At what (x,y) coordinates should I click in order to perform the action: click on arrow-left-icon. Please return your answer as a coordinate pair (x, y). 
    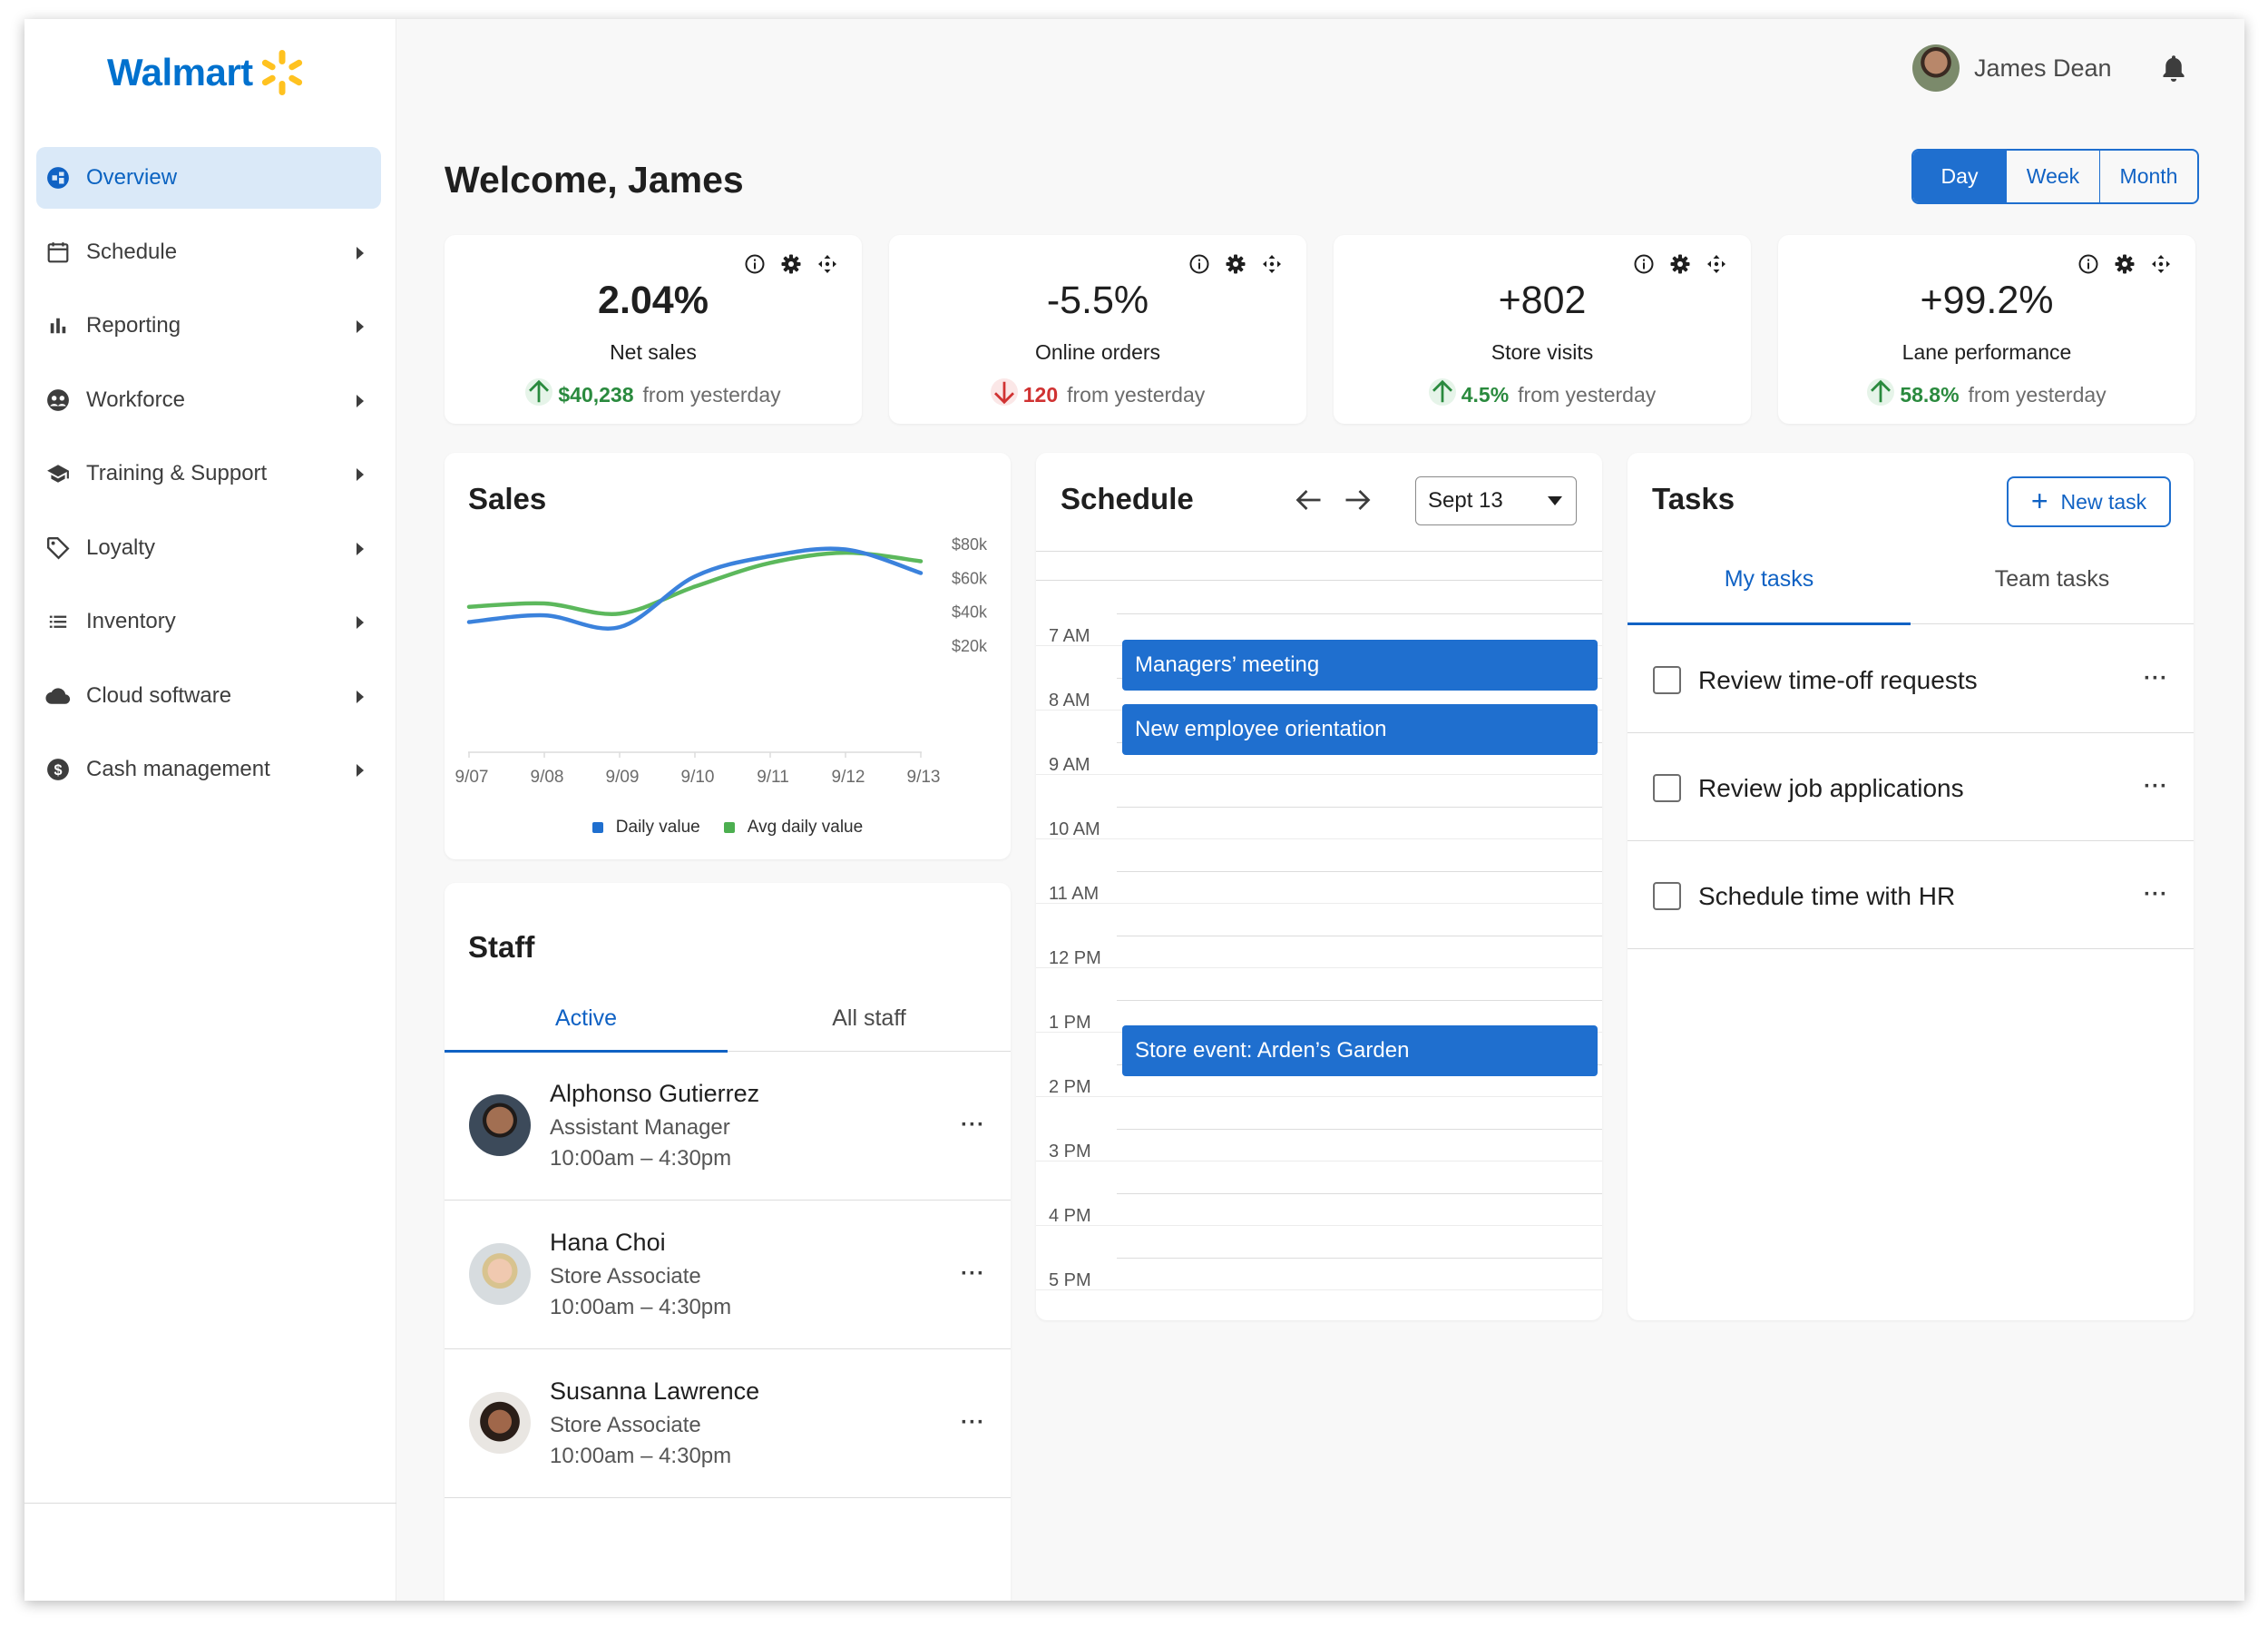
    Looking at the image, I should click on (1309, 500).